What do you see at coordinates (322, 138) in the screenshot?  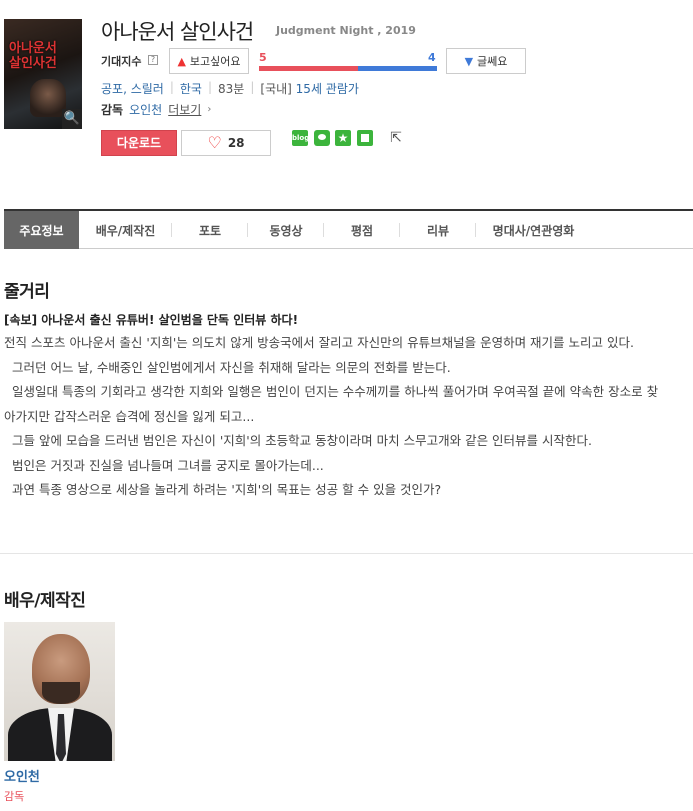 I see `talk-share-icon` at bounding box center [322, 138].